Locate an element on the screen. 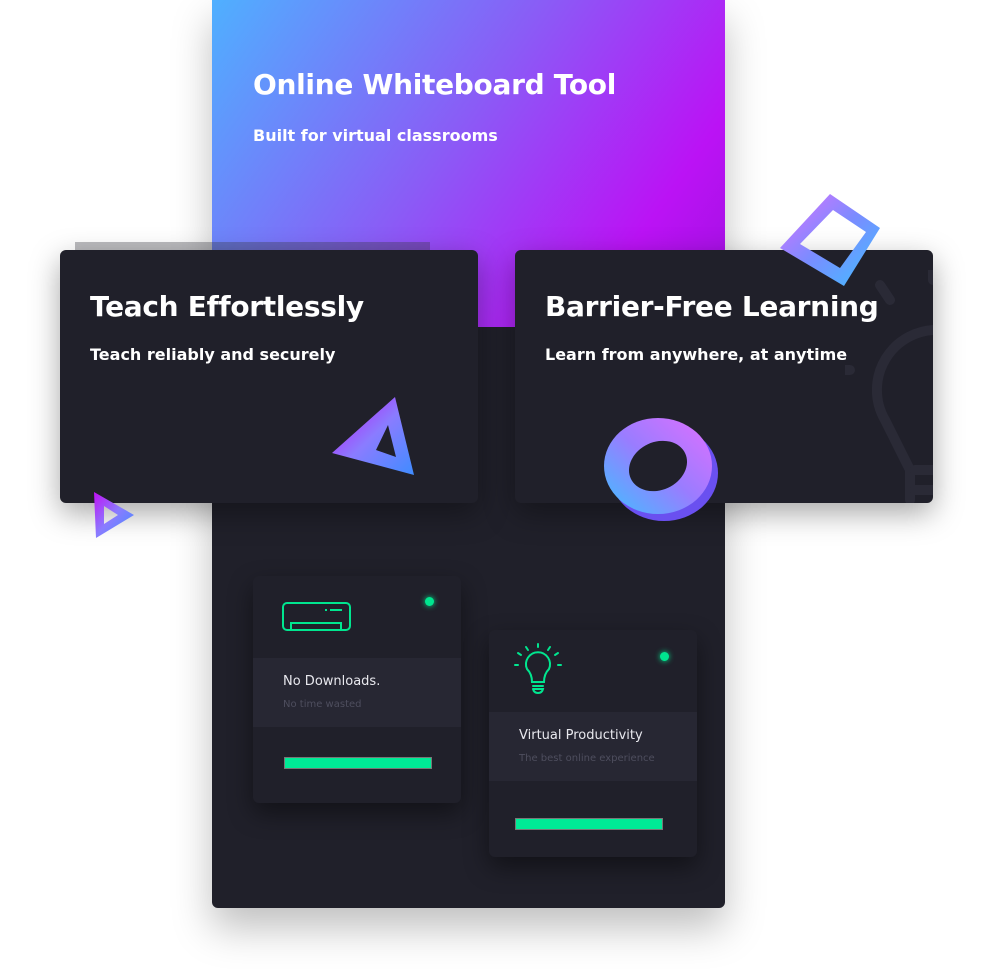  feature-subtitle: The best online experience is located at coordinates (587, 758).